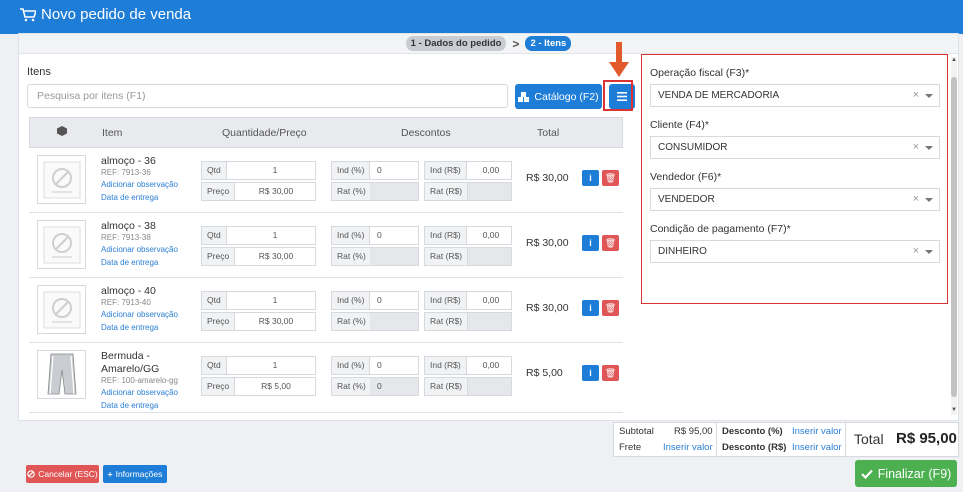 The width and height of the screenshot is (963, 492). I want to click on discount-pct-label: Desconto (%), so click(752, 431).